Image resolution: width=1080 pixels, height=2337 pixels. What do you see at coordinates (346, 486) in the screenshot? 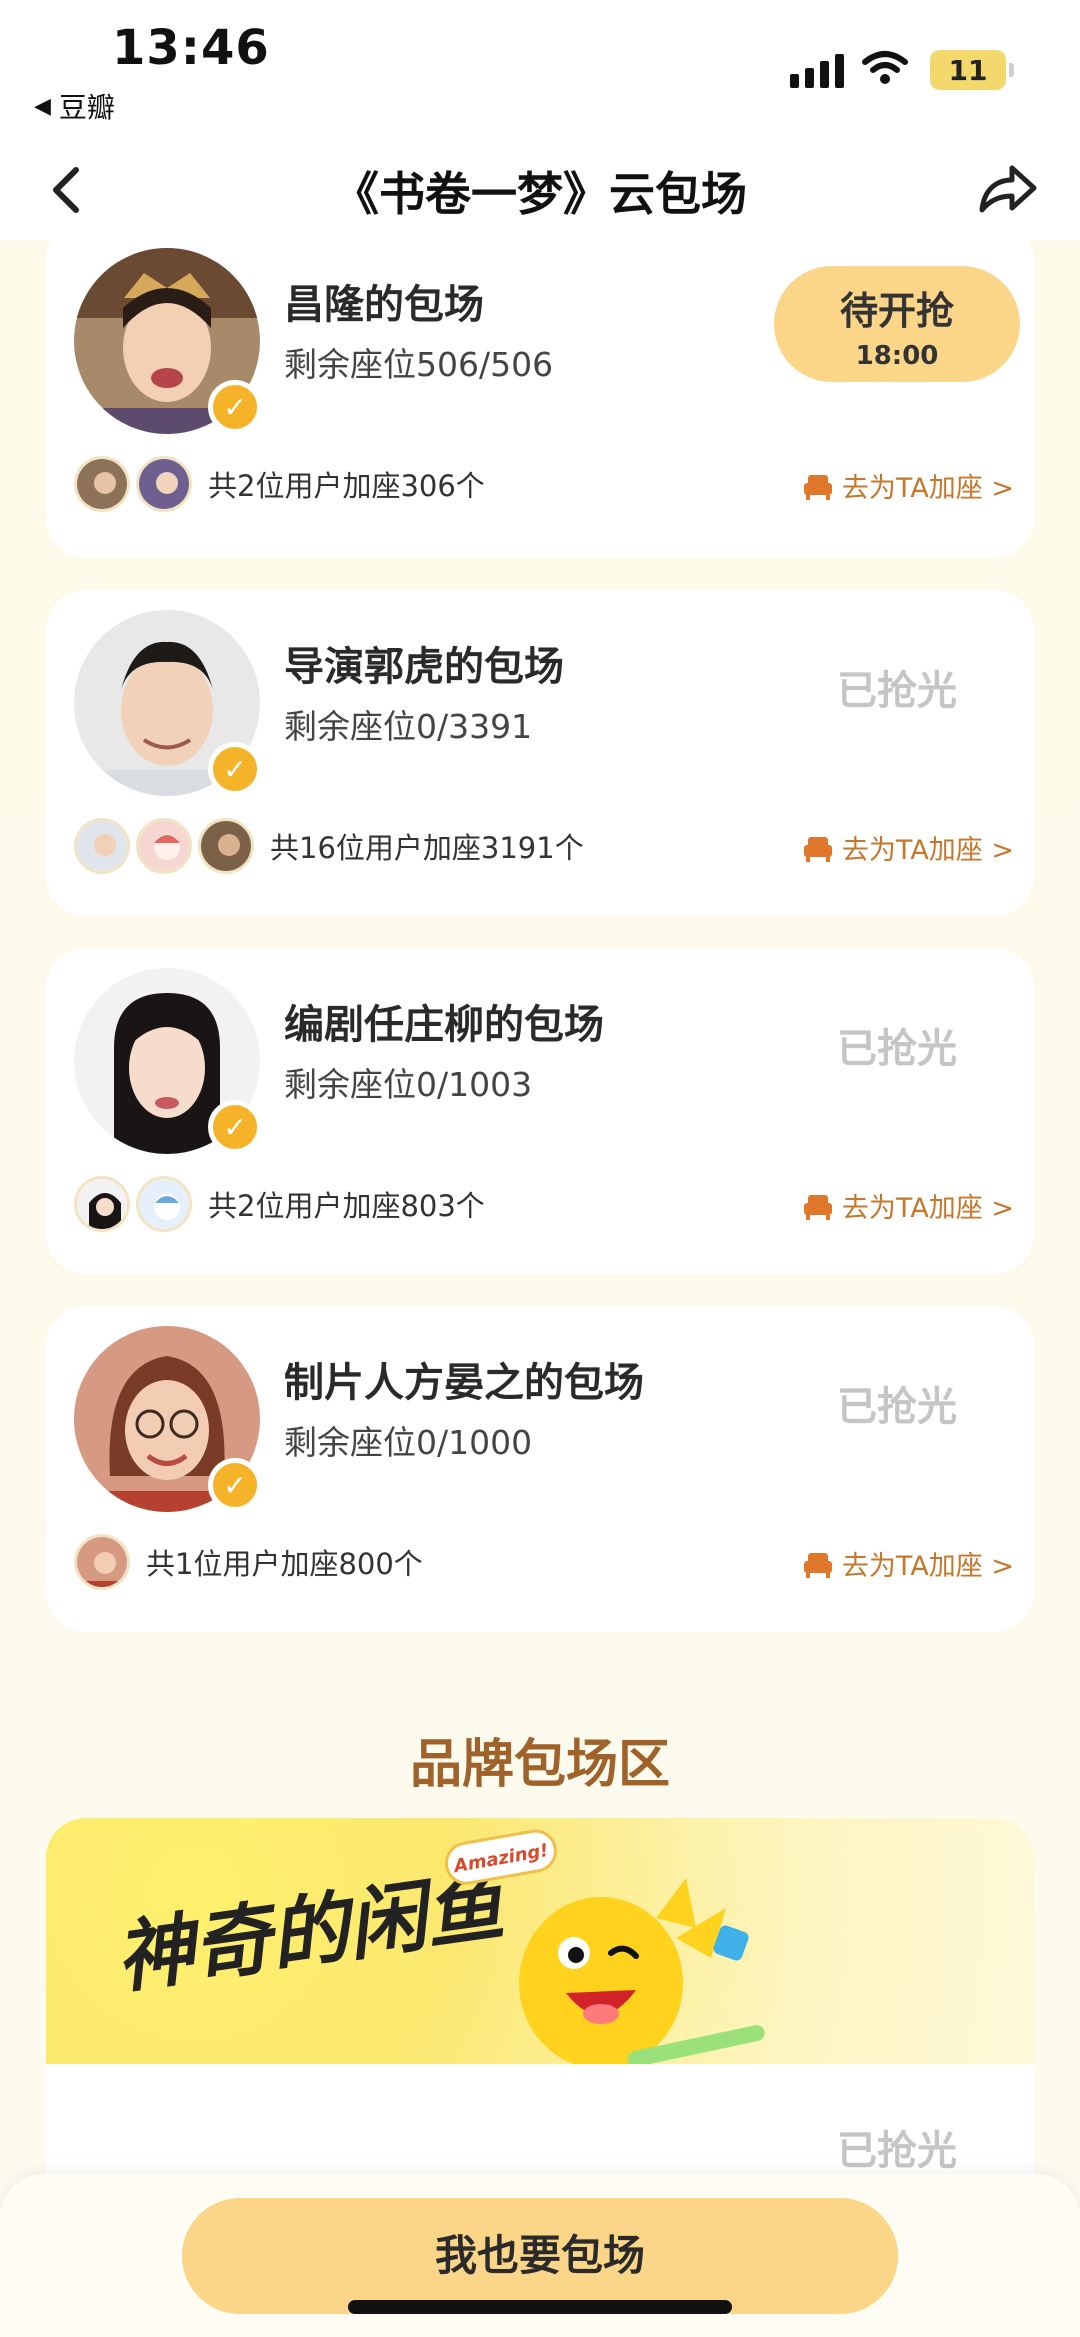
I see `seat-add-summary: 共2位用户加座306个` at bounding box center [346, 486].